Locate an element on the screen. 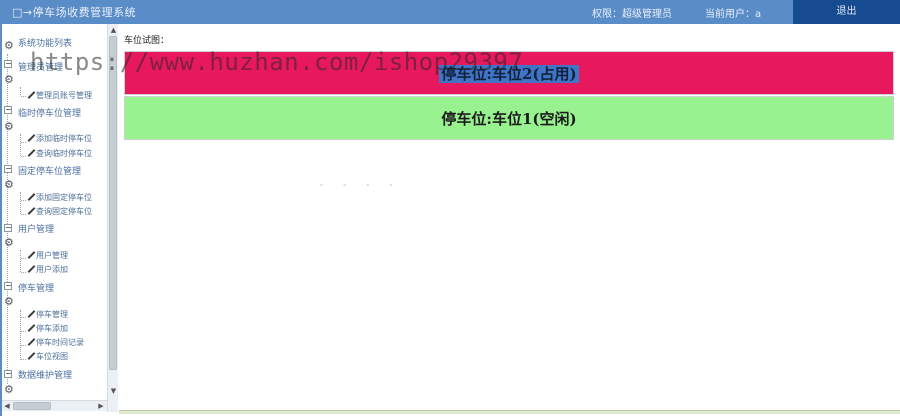  tree-item-parking-view: 车位视图 is located at coordinates (47, 357).